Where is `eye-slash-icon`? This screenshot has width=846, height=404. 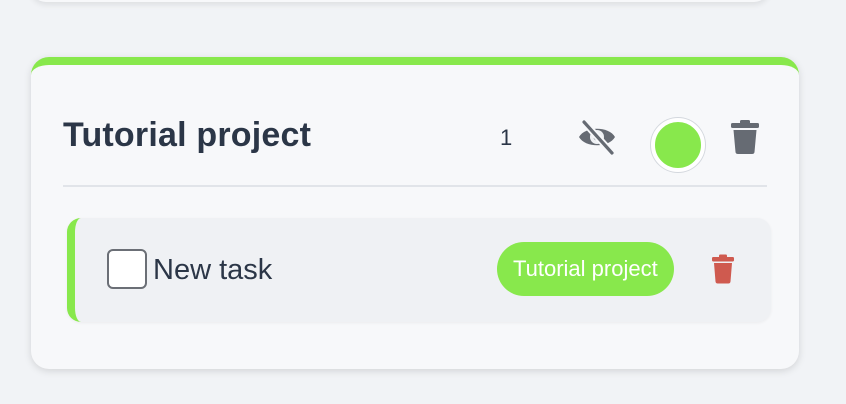 eye-slash-icon is located at coordinates (597, 137).